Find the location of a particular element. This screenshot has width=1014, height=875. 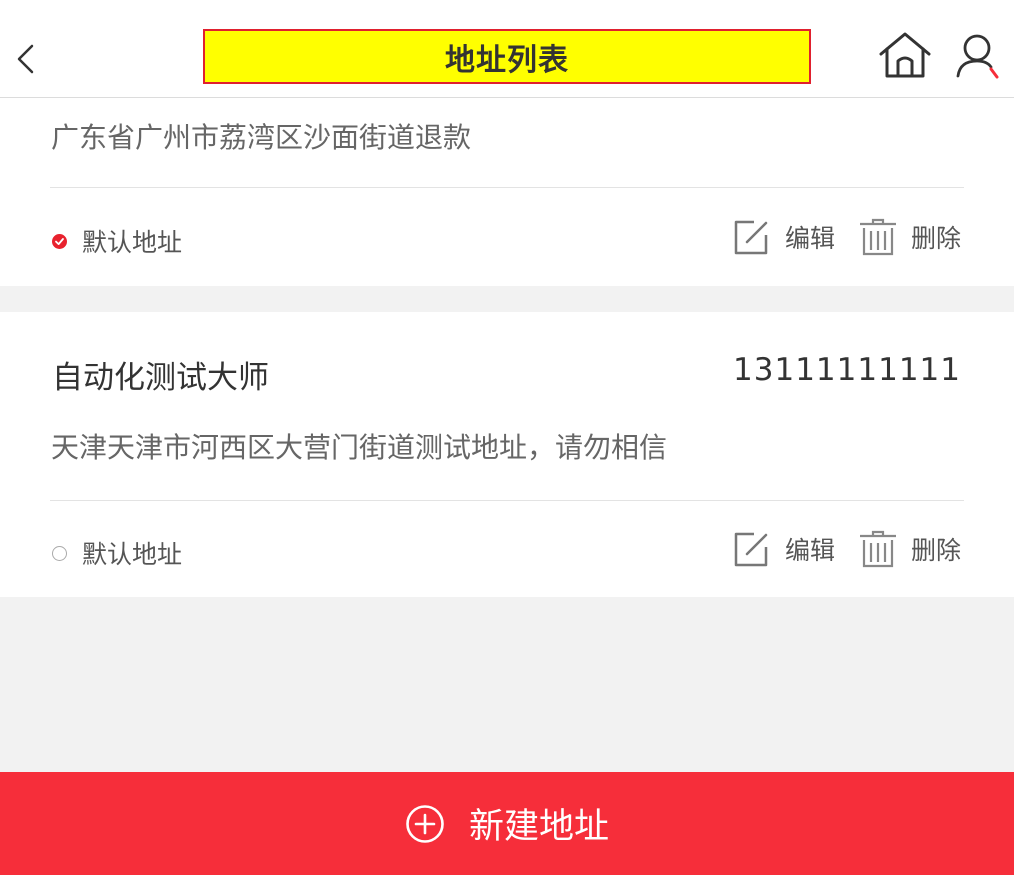

recipient-name: 自动化测试大师 is located at coordinates (160, 378).